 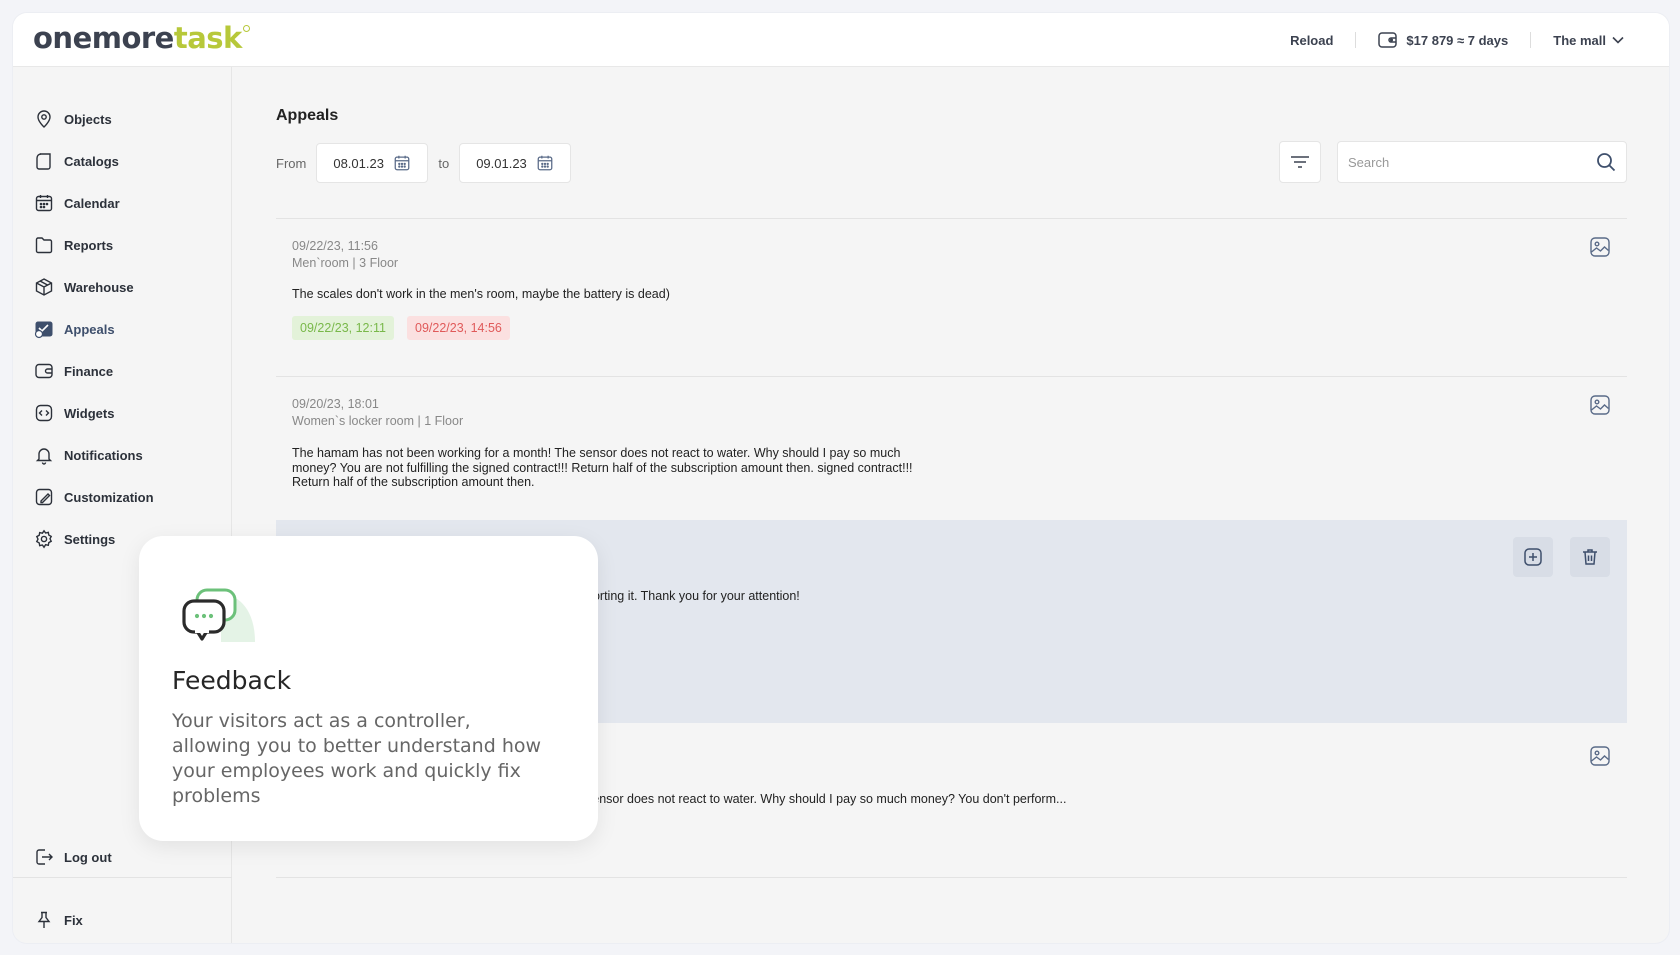 What do you see at coordinates (358, 163) in the screenshot?
I see `from-date-value: 08.01.23` at bounding box center [358, 163].